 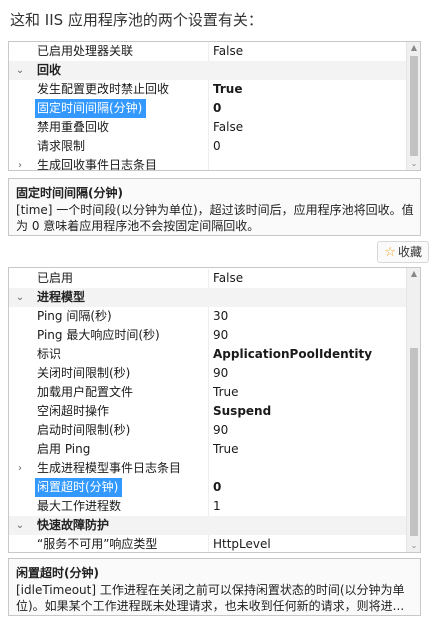 I want to click on property-row: 已启用 False, so click(x=208, y=278).